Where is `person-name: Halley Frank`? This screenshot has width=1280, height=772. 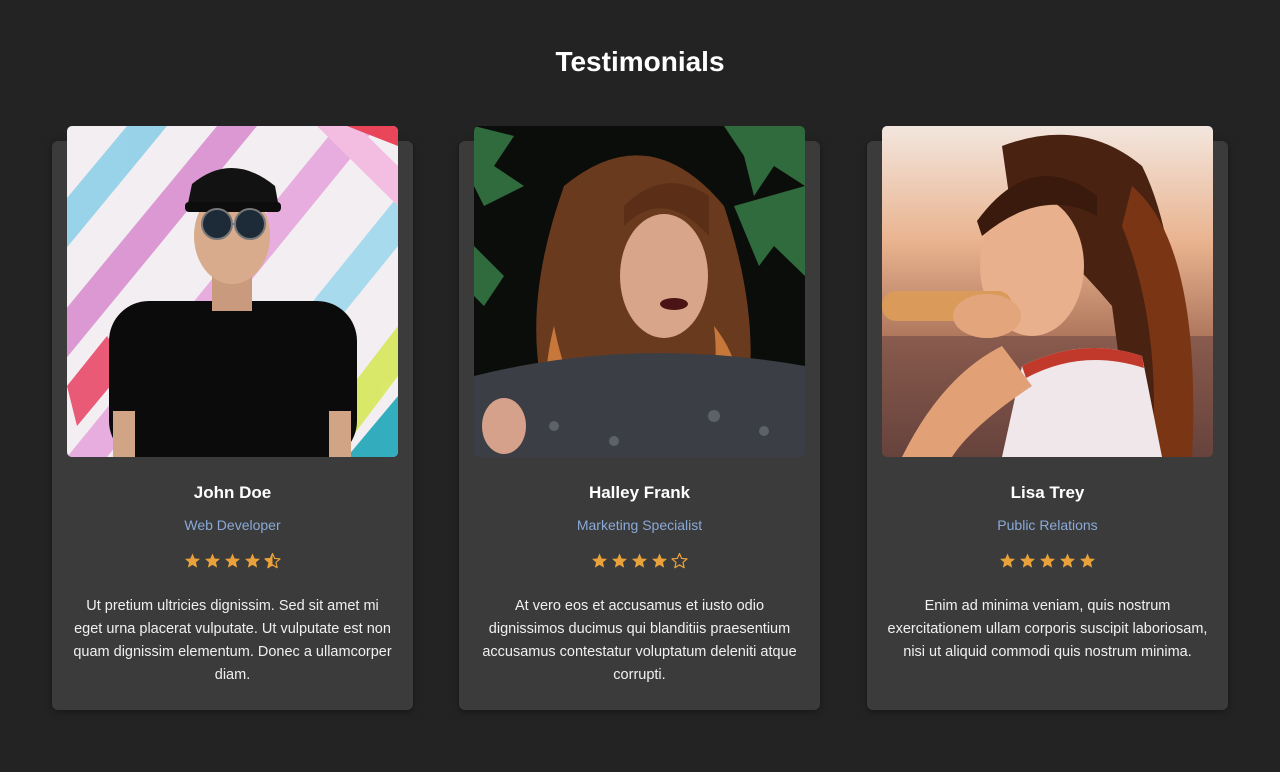
person-name: Halley Frank is located at coordinates (639, 492).